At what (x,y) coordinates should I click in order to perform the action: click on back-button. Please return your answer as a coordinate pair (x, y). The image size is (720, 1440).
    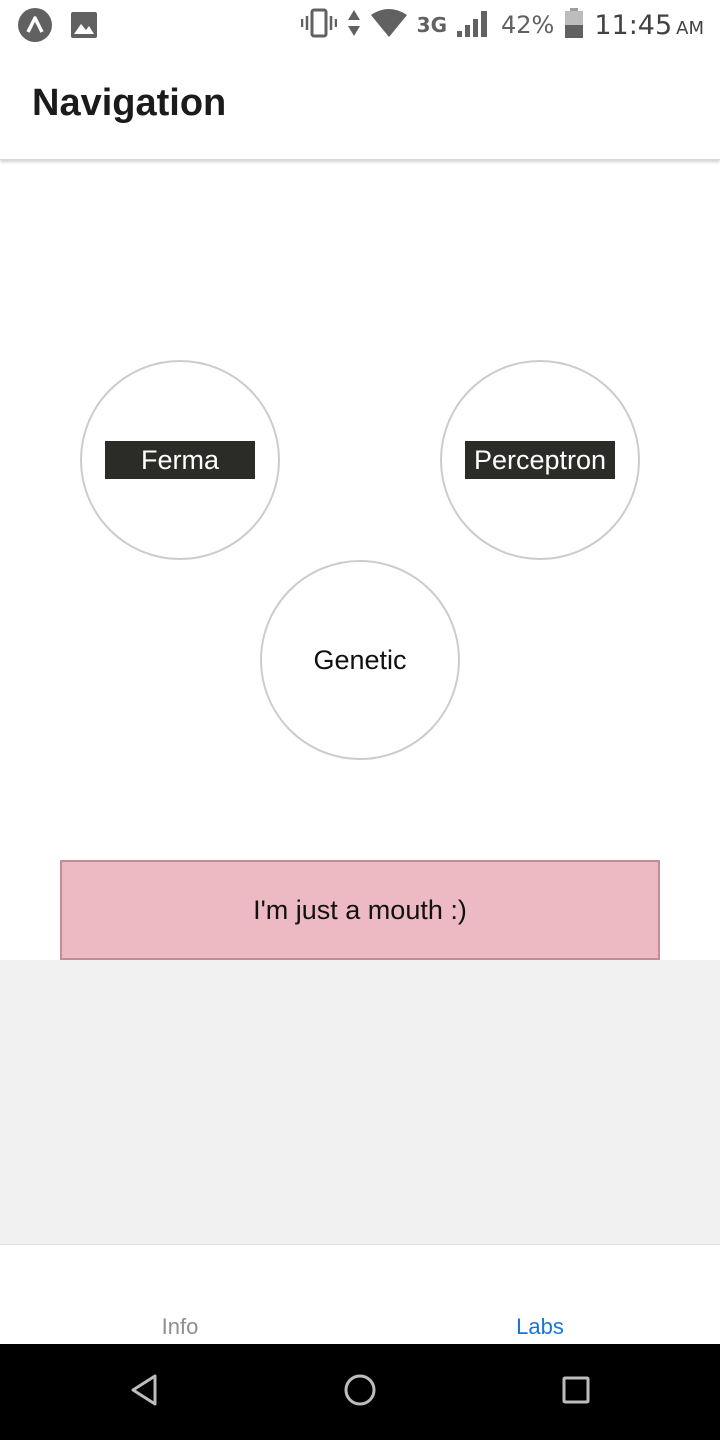
    Looking at the image, I should click on (144, 1392).